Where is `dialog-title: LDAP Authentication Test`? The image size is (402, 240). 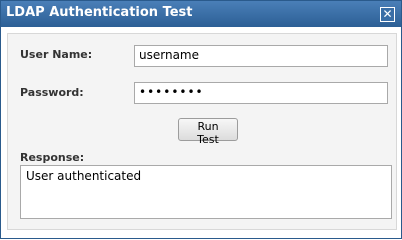
dialog-title: LDAP Authentication Test is located at coordinates (99, 12).